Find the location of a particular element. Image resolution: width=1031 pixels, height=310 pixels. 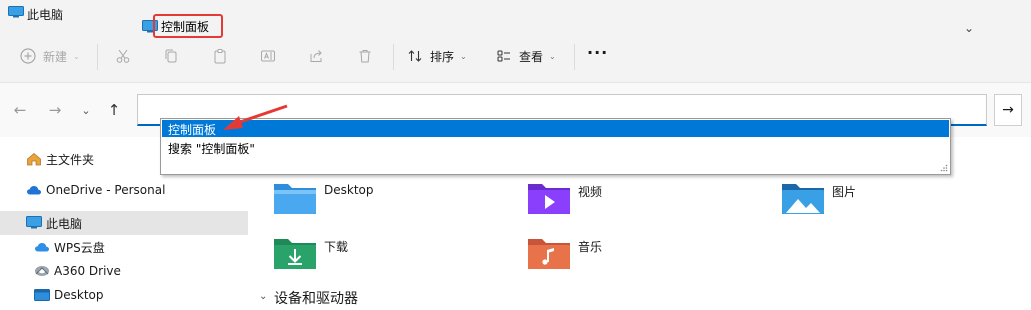

recent-locations-button: ⌄ is located at coordinates (86, 110).